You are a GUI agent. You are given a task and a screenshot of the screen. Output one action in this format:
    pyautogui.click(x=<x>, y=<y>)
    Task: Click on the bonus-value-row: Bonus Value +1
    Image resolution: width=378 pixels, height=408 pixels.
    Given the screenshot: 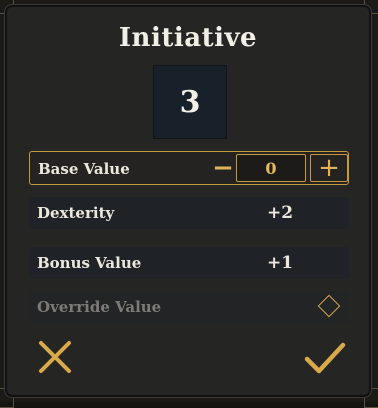 What is the action you would take?
    pyautogui.click(x=189, y=263)
    